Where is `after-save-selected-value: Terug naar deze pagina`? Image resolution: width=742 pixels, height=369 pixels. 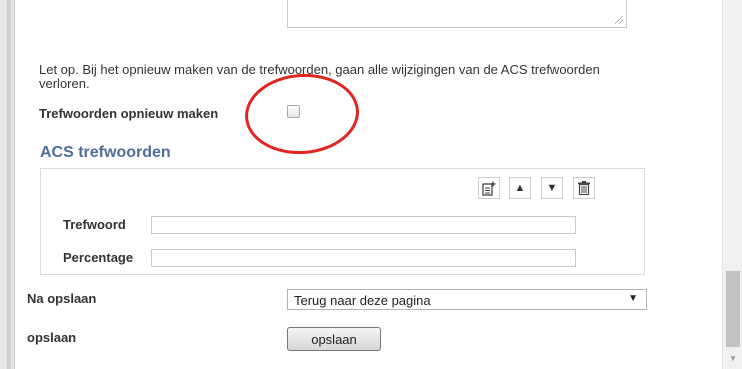
after-save-selected-value: Terug naar deze pagina is located at coordinates (362, 300).